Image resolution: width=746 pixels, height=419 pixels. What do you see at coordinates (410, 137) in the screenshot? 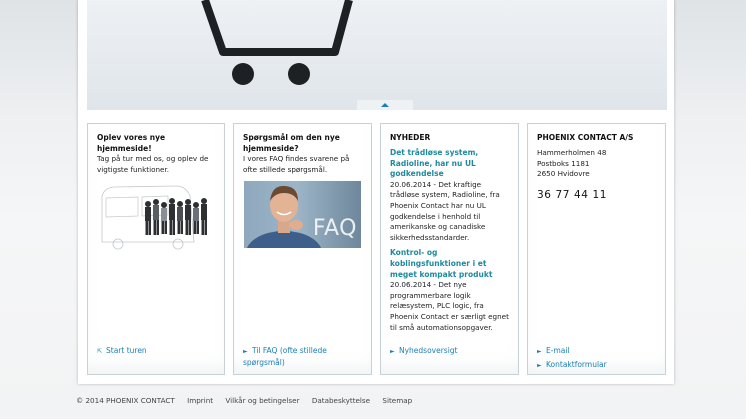
I see `news-heading: NYHEDER` at bounding box center [410, 137].